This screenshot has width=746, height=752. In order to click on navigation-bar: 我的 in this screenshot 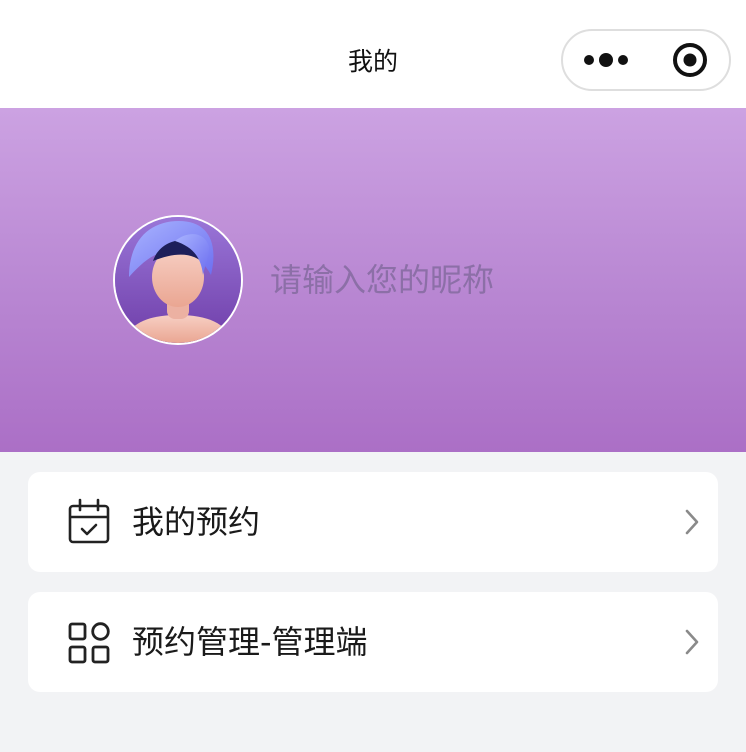, I will do `click(373, 54)`.